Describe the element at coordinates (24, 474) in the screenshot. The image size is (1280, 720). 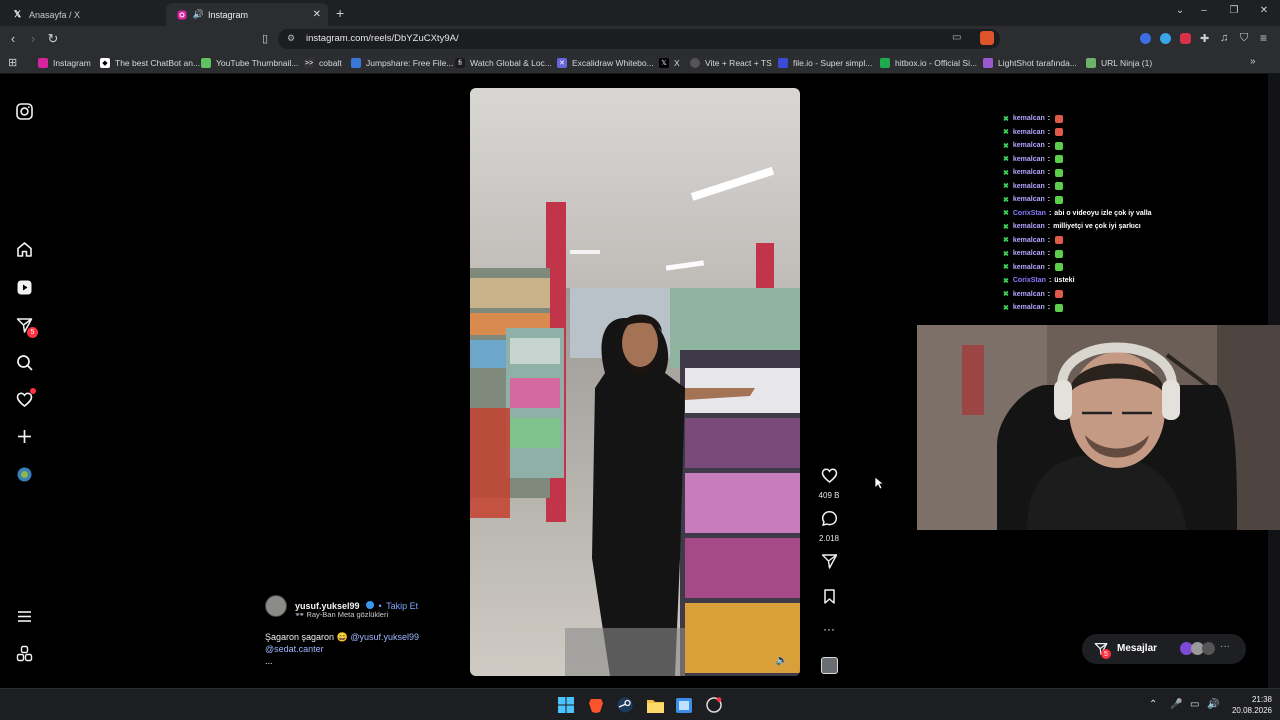
I see `avatar` at that location.